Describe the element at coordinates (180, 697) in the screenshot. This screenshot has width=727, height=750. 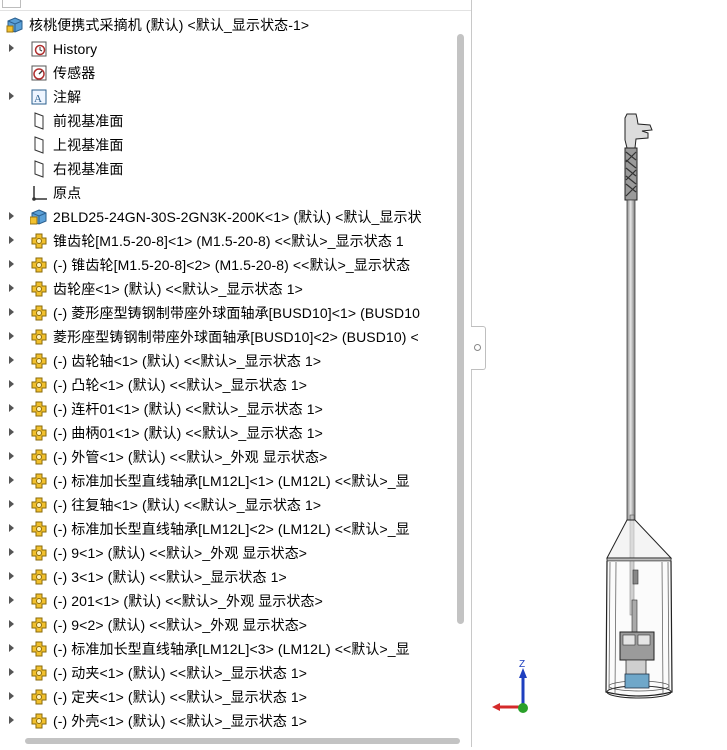
I see `tree-item-label: (-) 定夹<1> (默认) <<默认>_显示状态 1>` at that location.